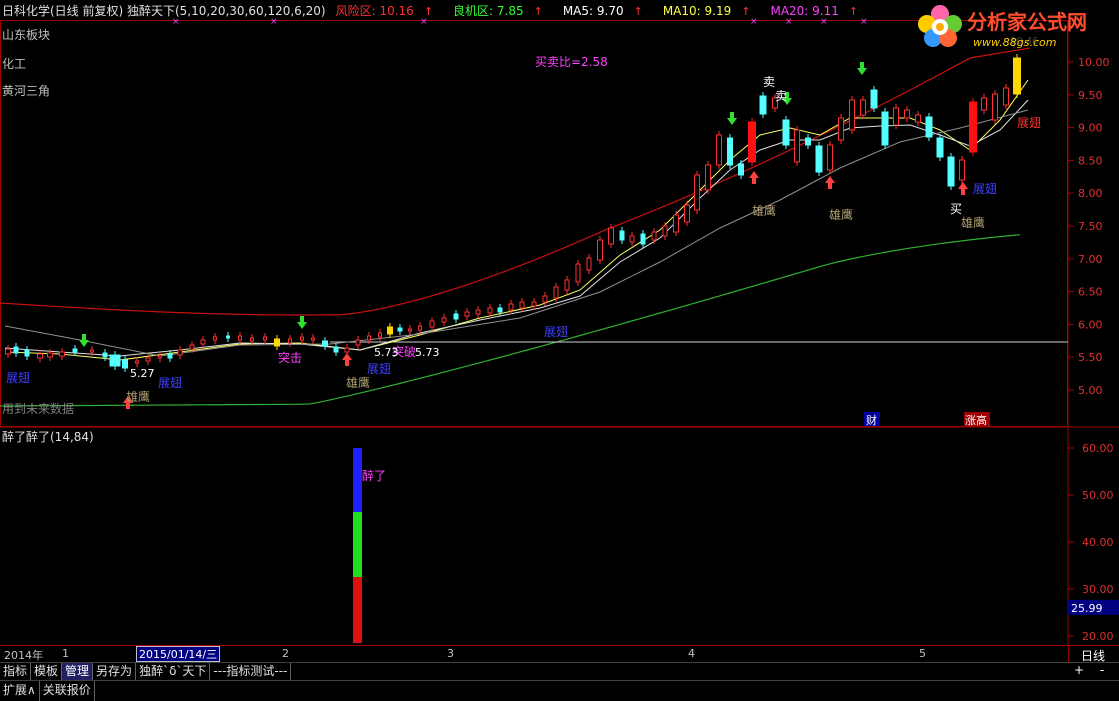 The image size is (1119, 701). What do you see at coordinates (571, 62) in the screenshot?
I see `buy-sell-ratio-label: 买卖比=2.58` at bounding box center [571, 62].